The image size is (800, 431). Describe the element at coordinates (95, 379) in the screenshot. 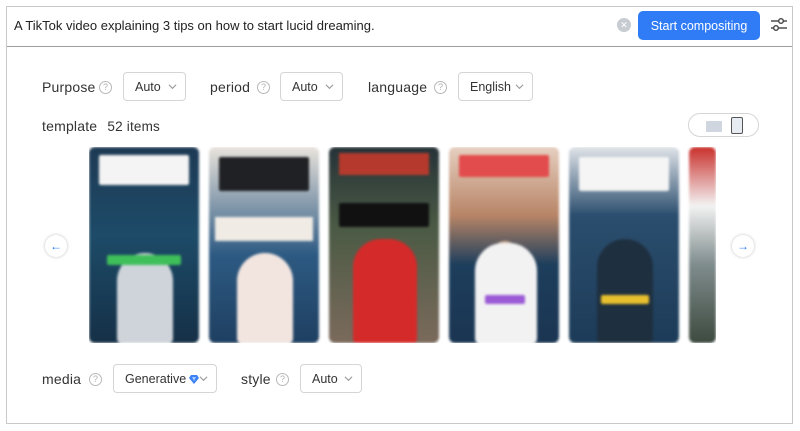

I see `media-help-icon: ?` at that location.